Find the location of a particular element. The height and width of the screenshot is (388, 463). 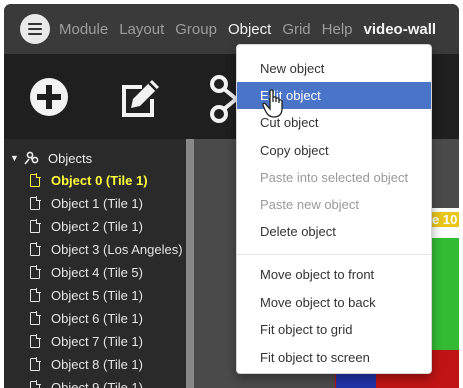

tree-item: Object 4 (Tile 5) is located at coordinates (110, 272).